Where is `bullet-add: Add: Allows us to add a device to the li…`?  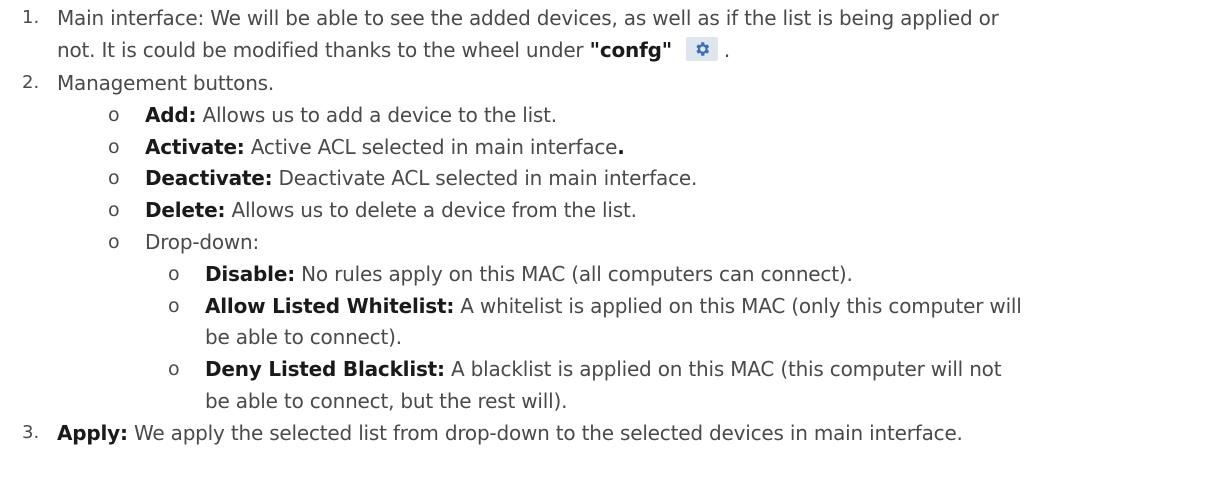 bullet-add: Add: Allows us to add a device to the li… is located at coordinates (351, 115).